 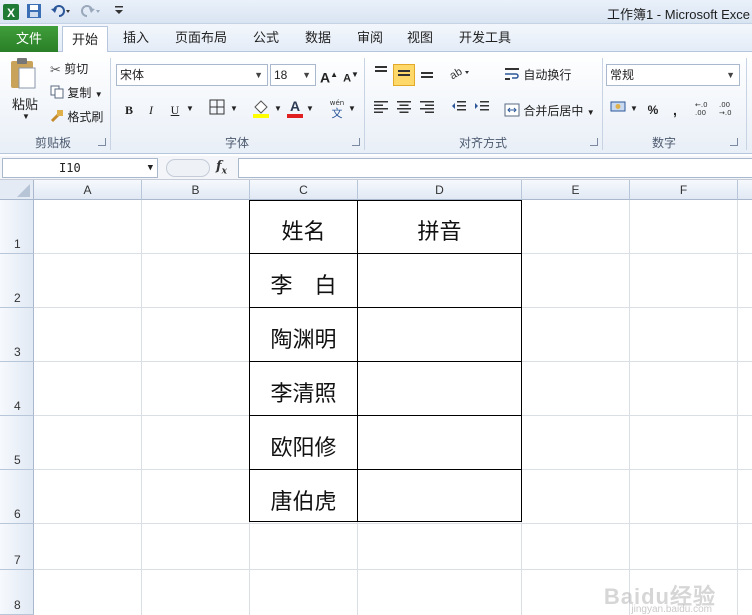 I want to click on name-cell: 陶渊明, so click(x=303, y=338).